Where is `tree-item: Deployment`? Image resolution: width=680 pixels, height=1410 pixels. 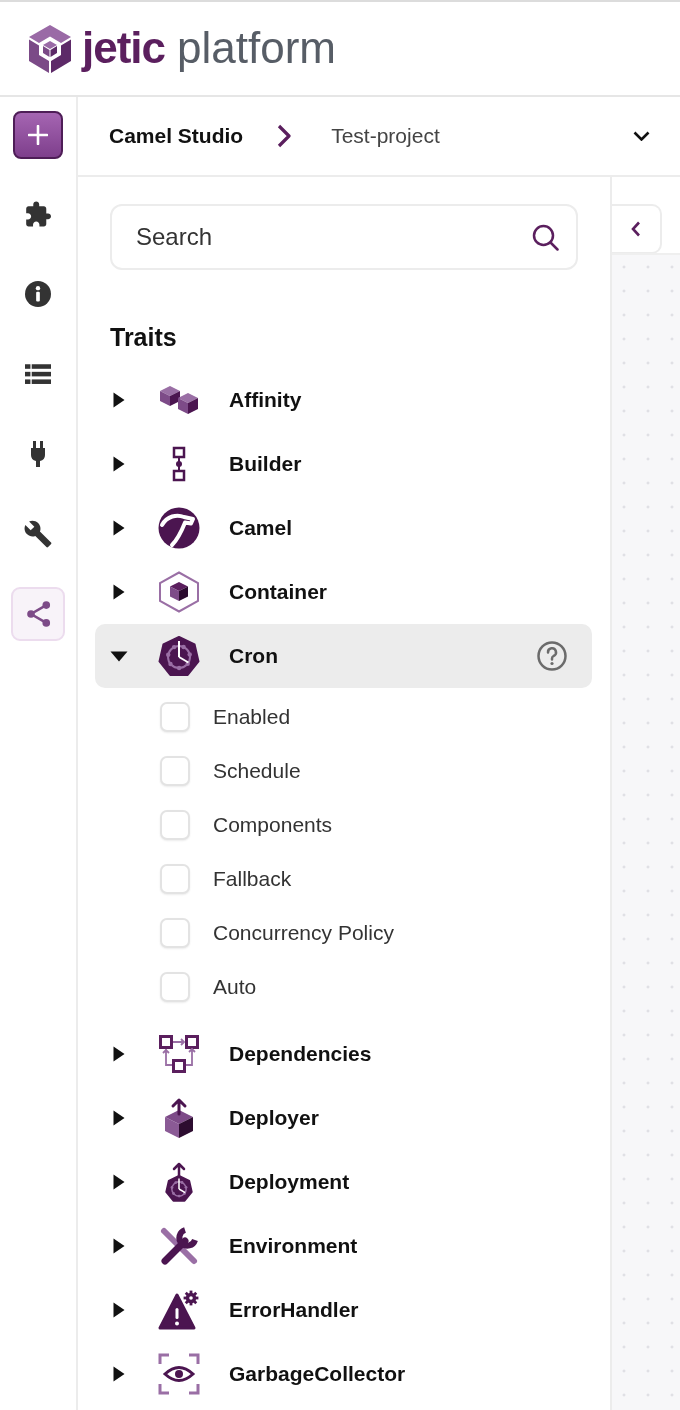 tree-item: Deployment is located at coordinates (343, 1182).